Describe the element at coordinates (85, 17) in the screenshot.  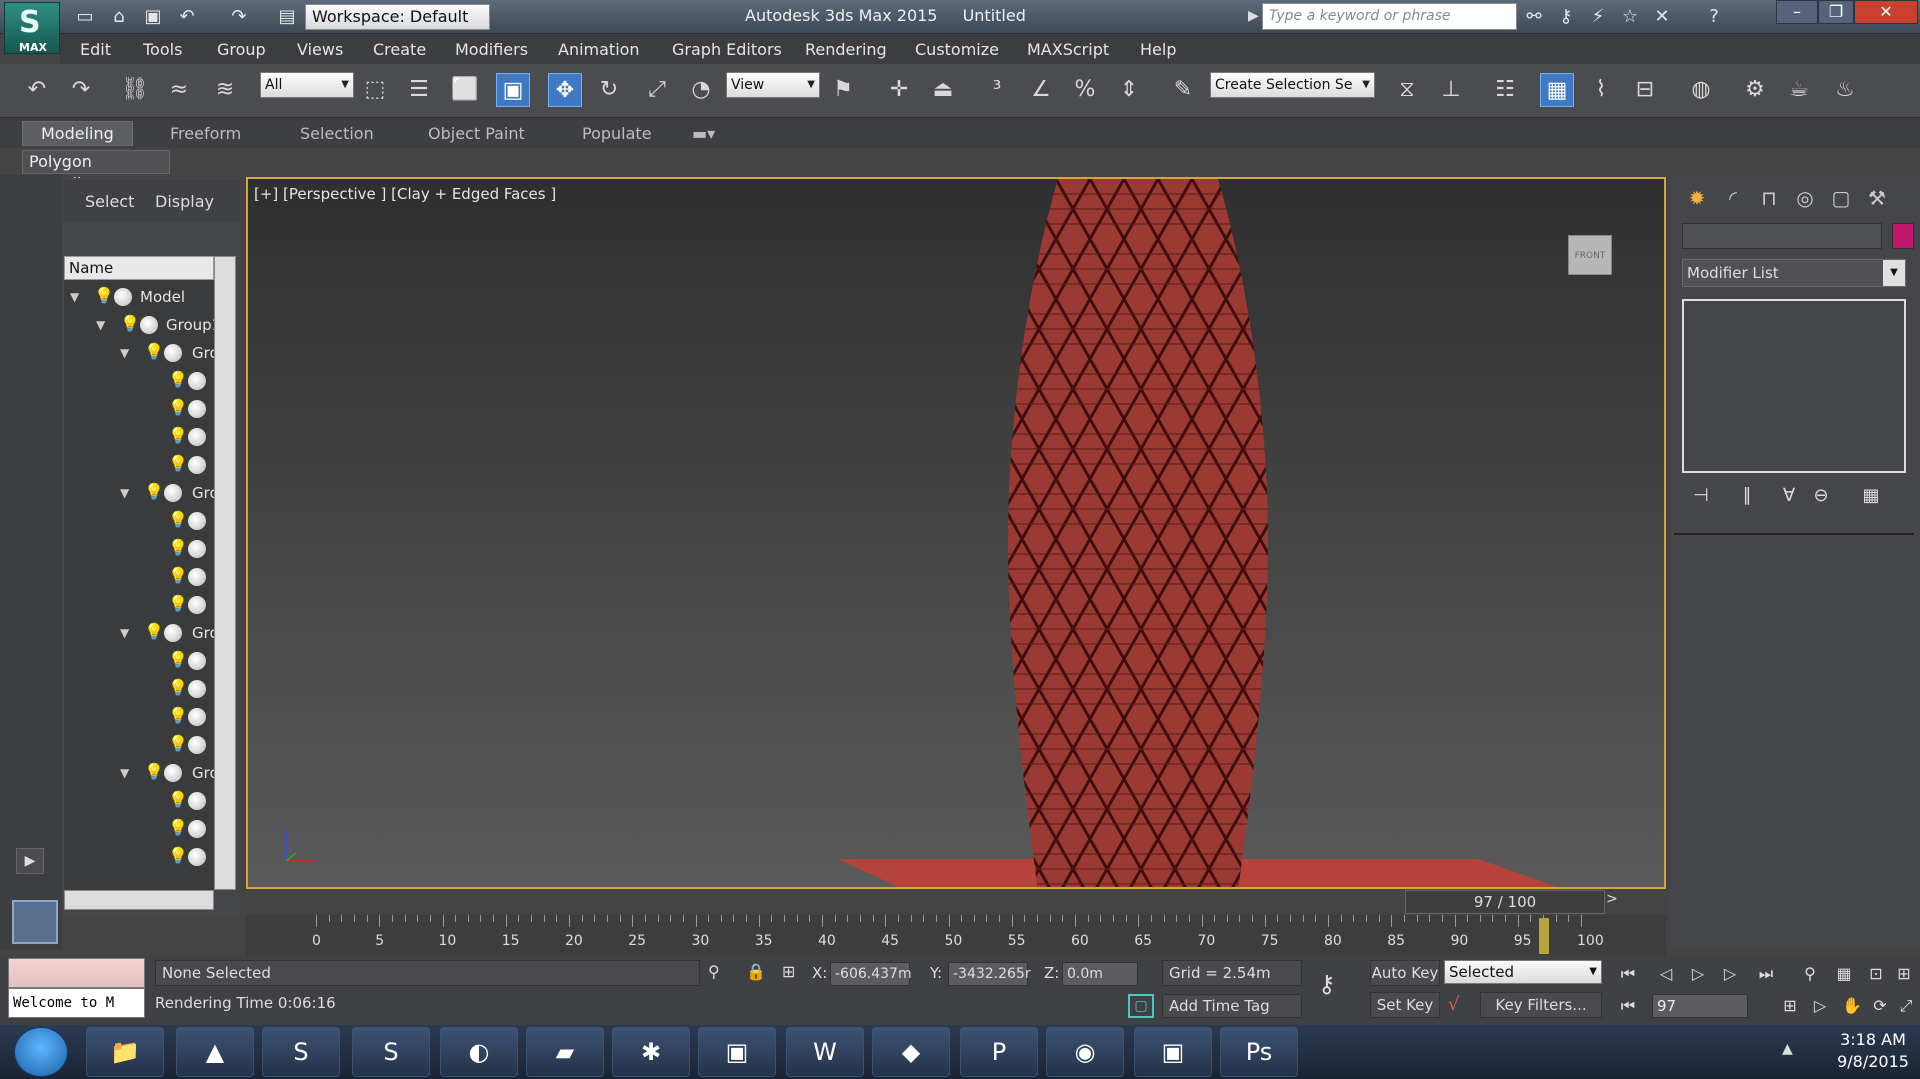
I see `new-file-icon: ▭` at that location.